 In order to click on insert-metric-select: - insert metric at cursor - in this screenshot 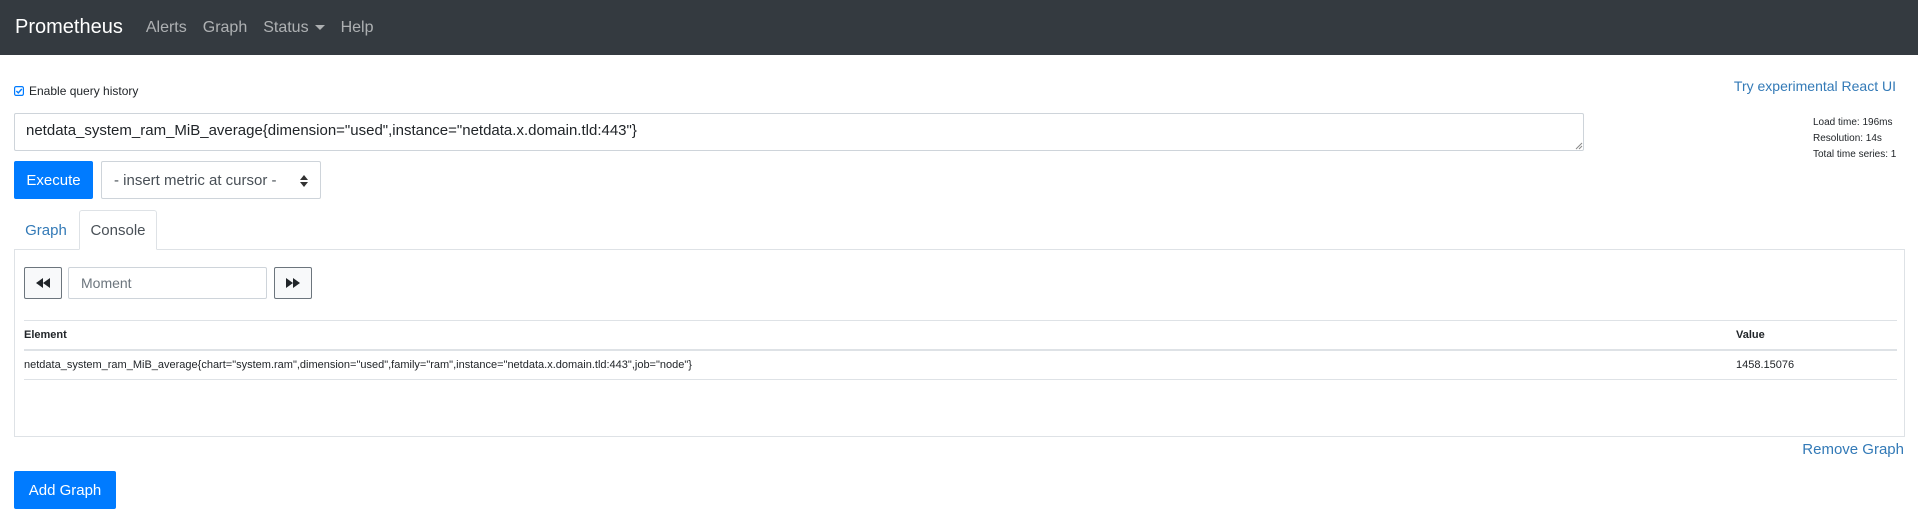, I will do `click(211, 180)`.